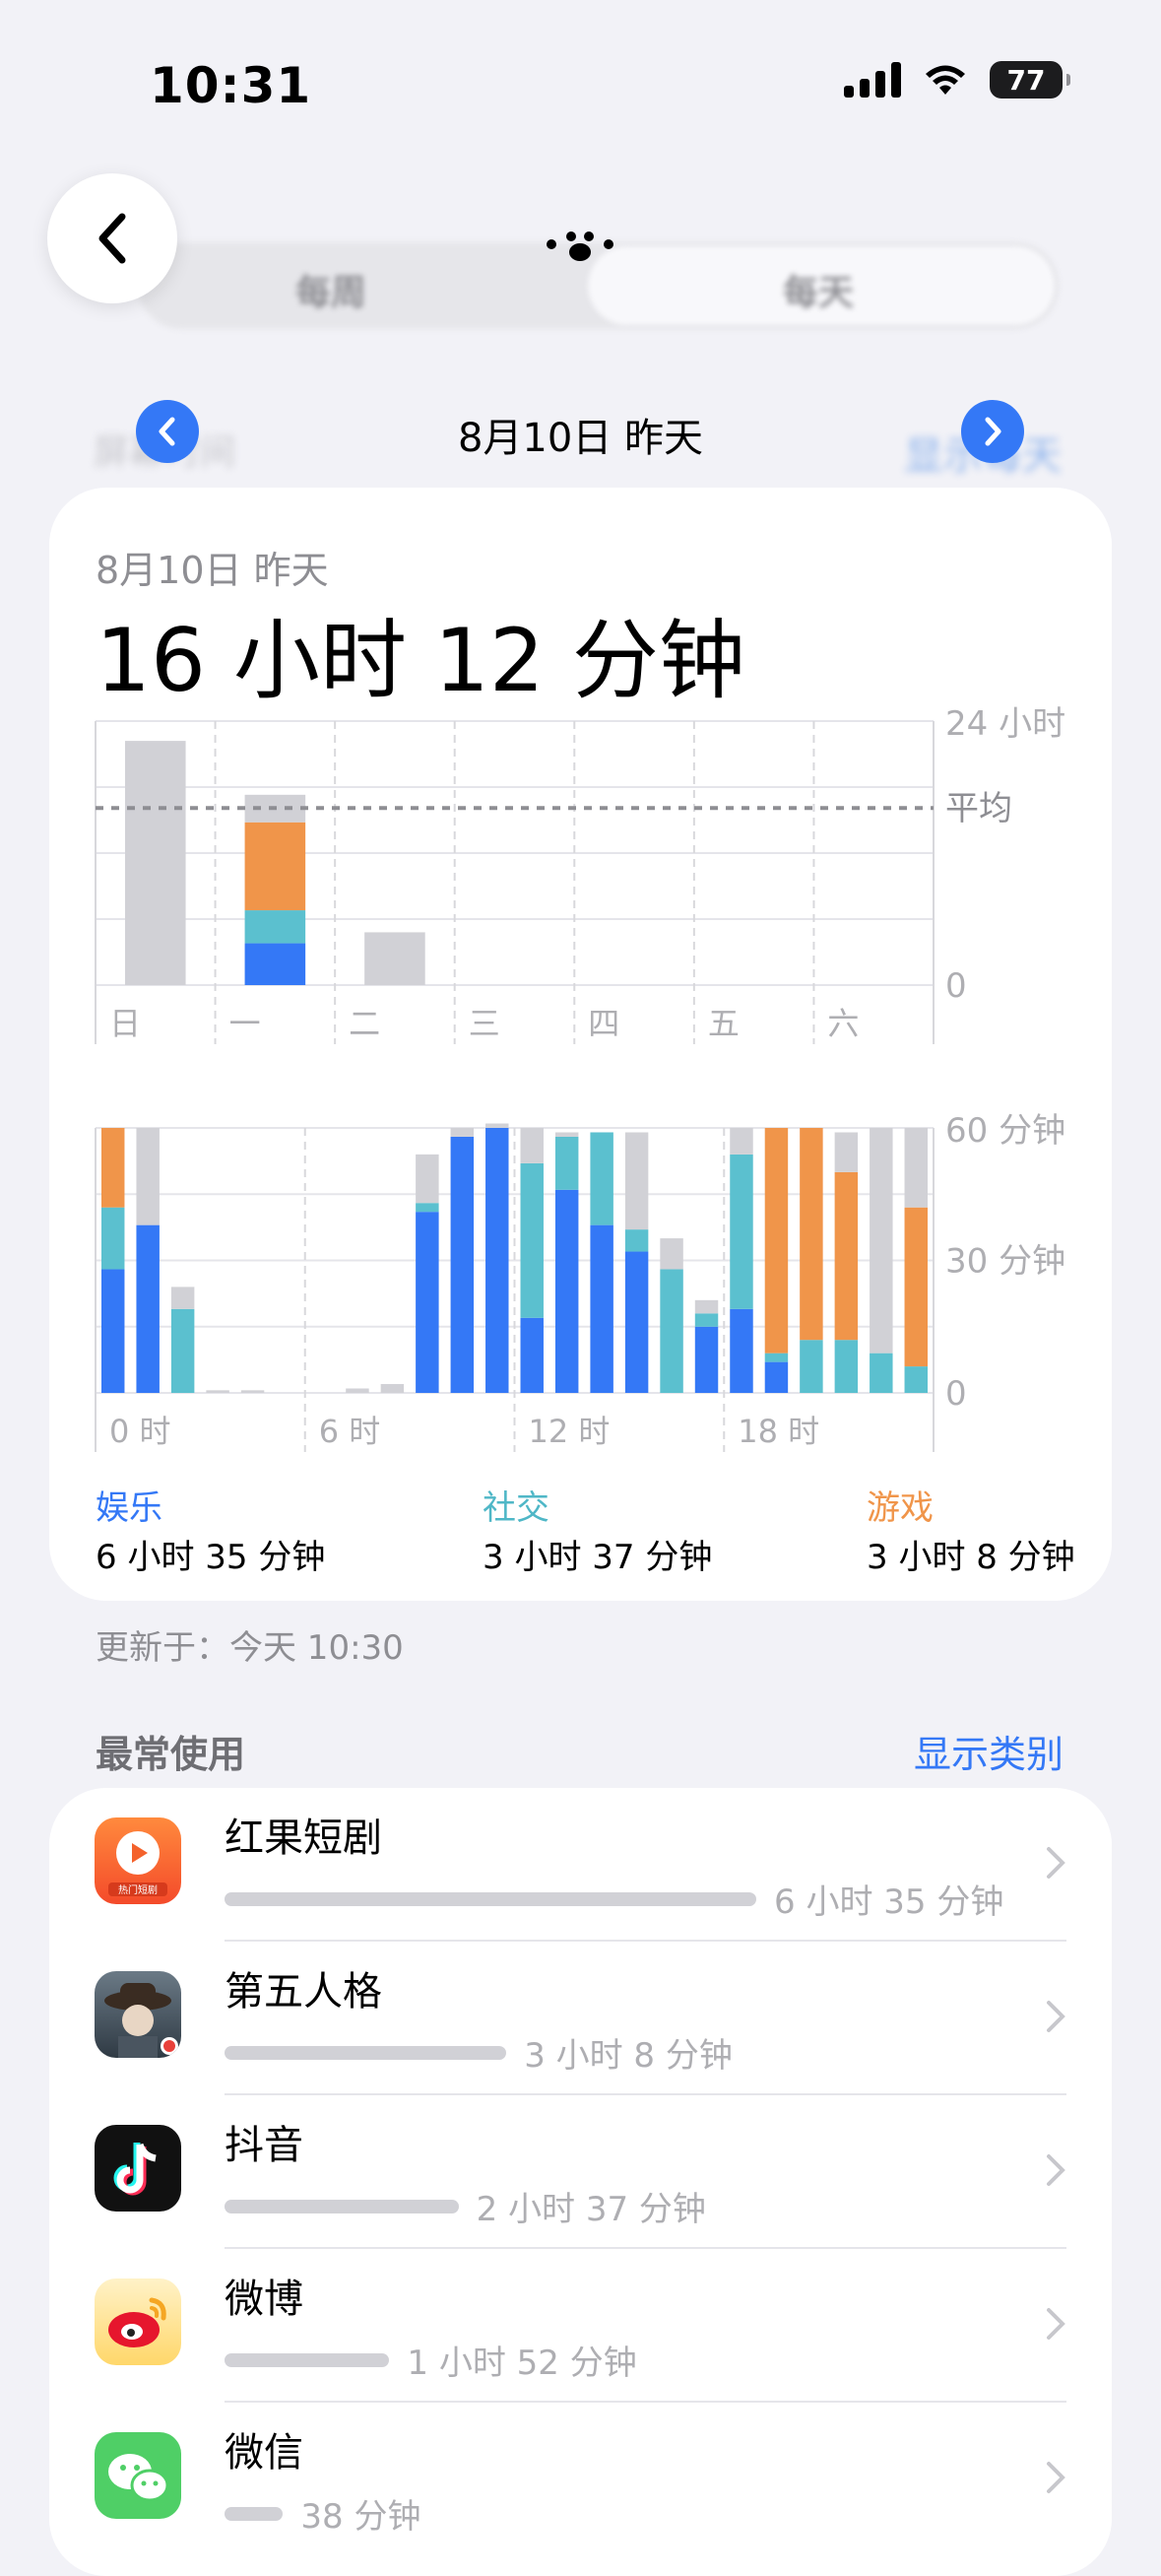 The image size is (1161, 2576). Describe the element at coordinates (140, 1432) in the screenshot. I see `hourly-x-tick-label: 0 时` at that location.